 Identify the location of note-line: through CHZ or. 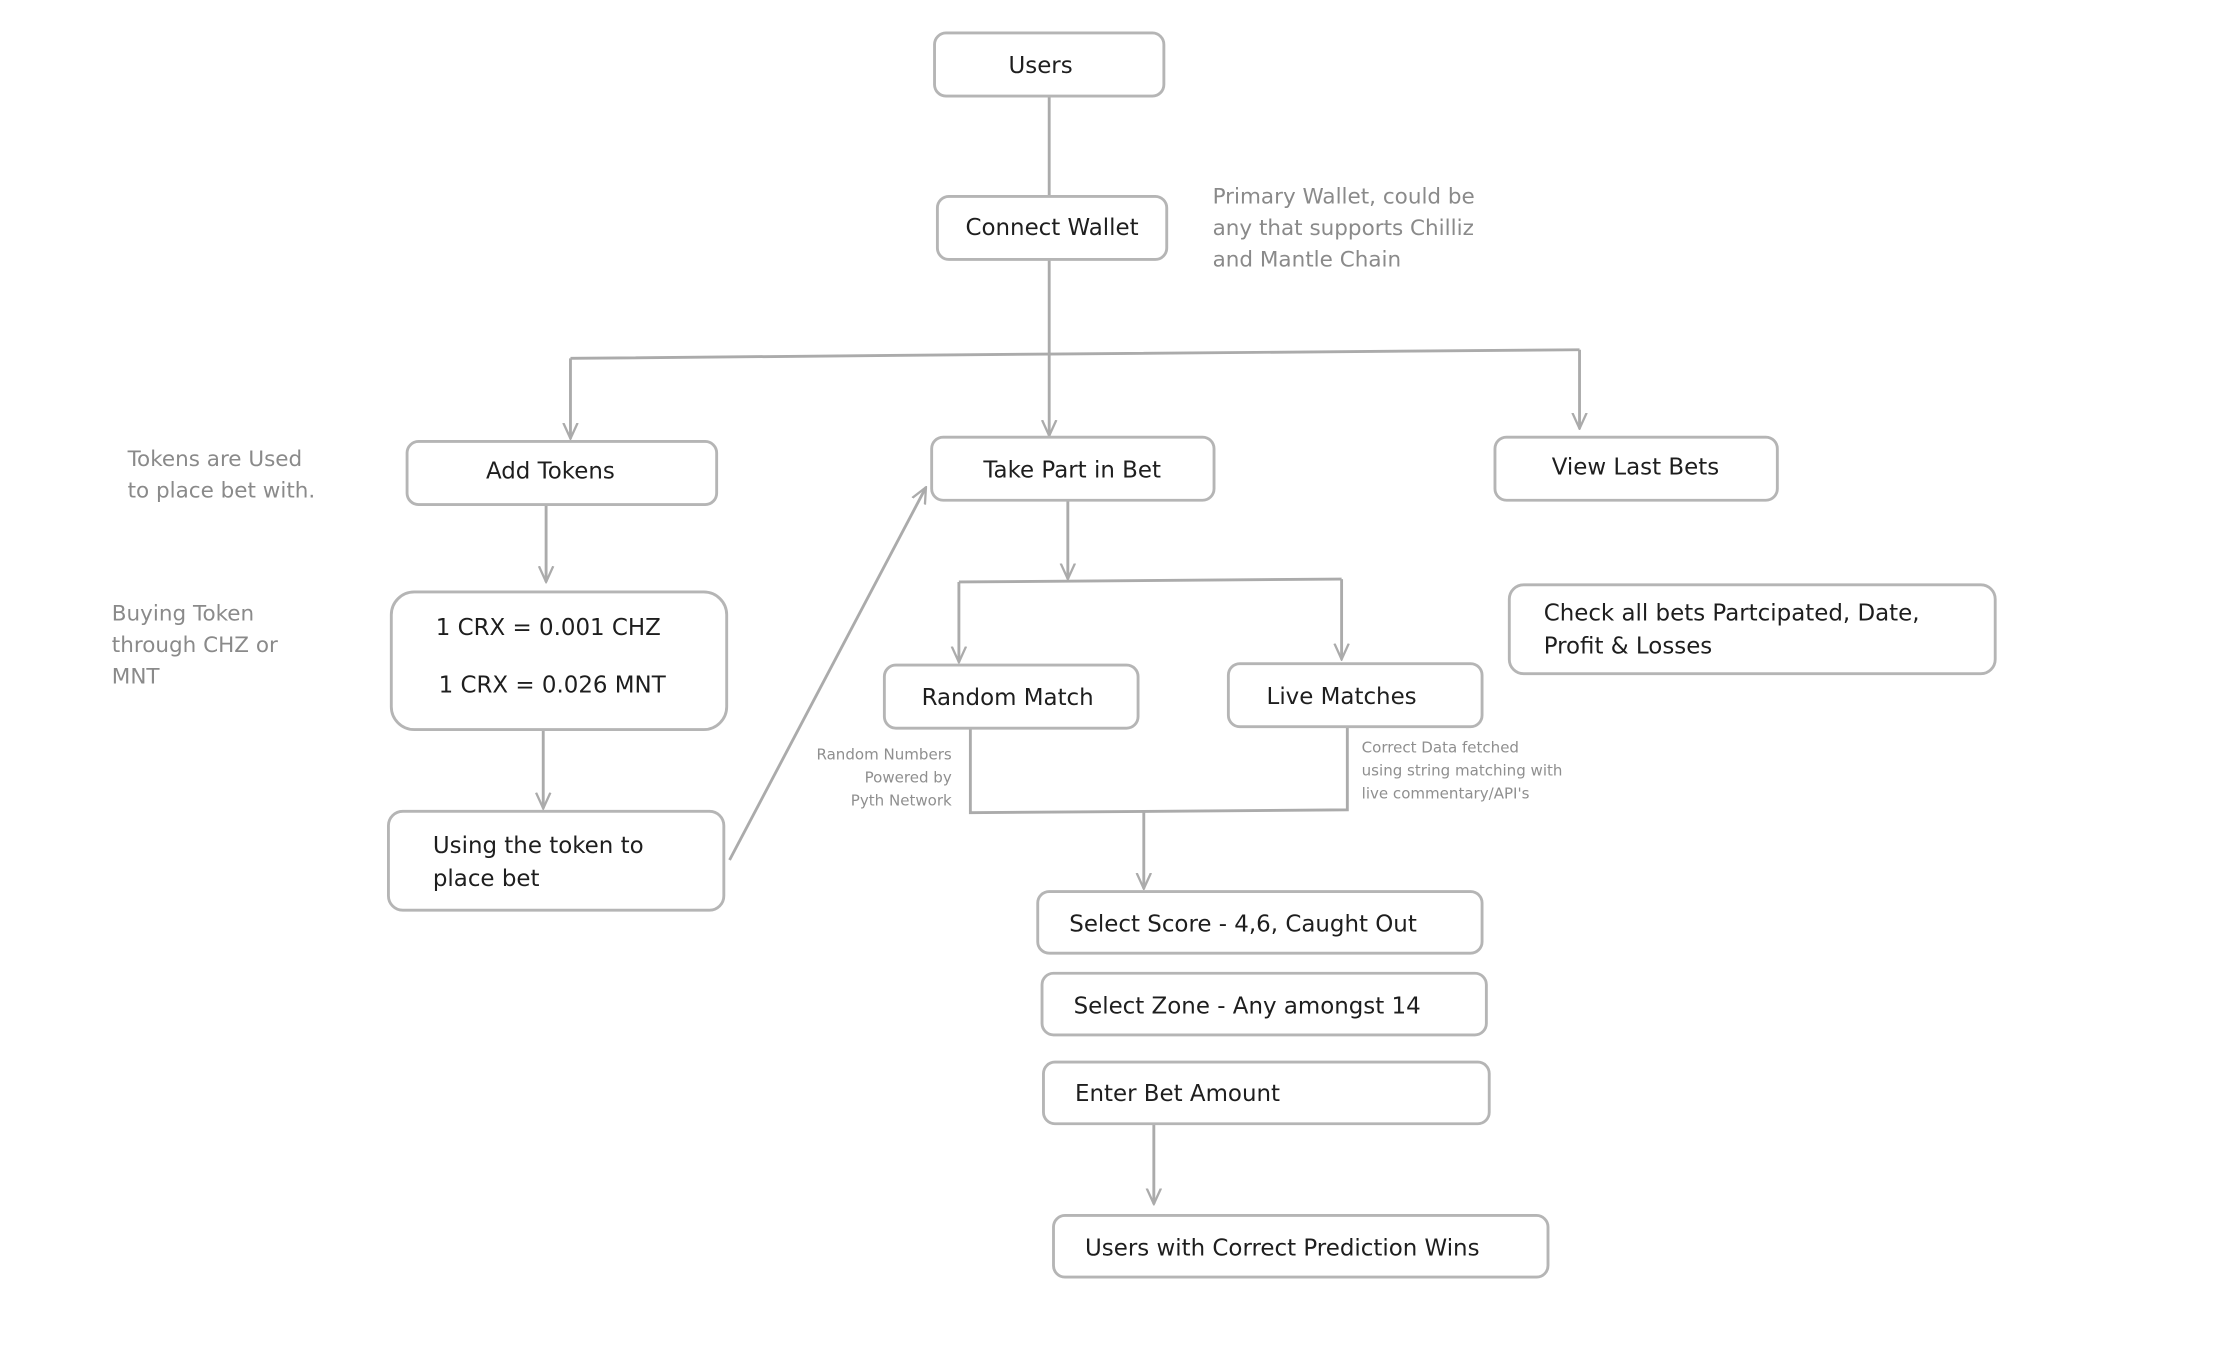
(195, 645).